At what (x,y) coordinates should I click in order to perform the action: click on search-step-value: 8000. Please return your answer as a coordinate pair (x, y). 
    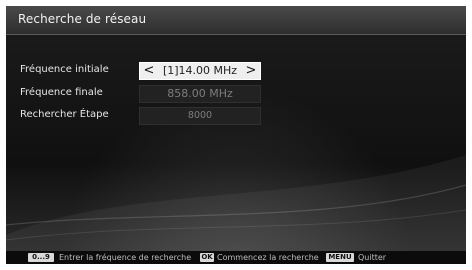
    Looking at the image, I should click on (200, 115).